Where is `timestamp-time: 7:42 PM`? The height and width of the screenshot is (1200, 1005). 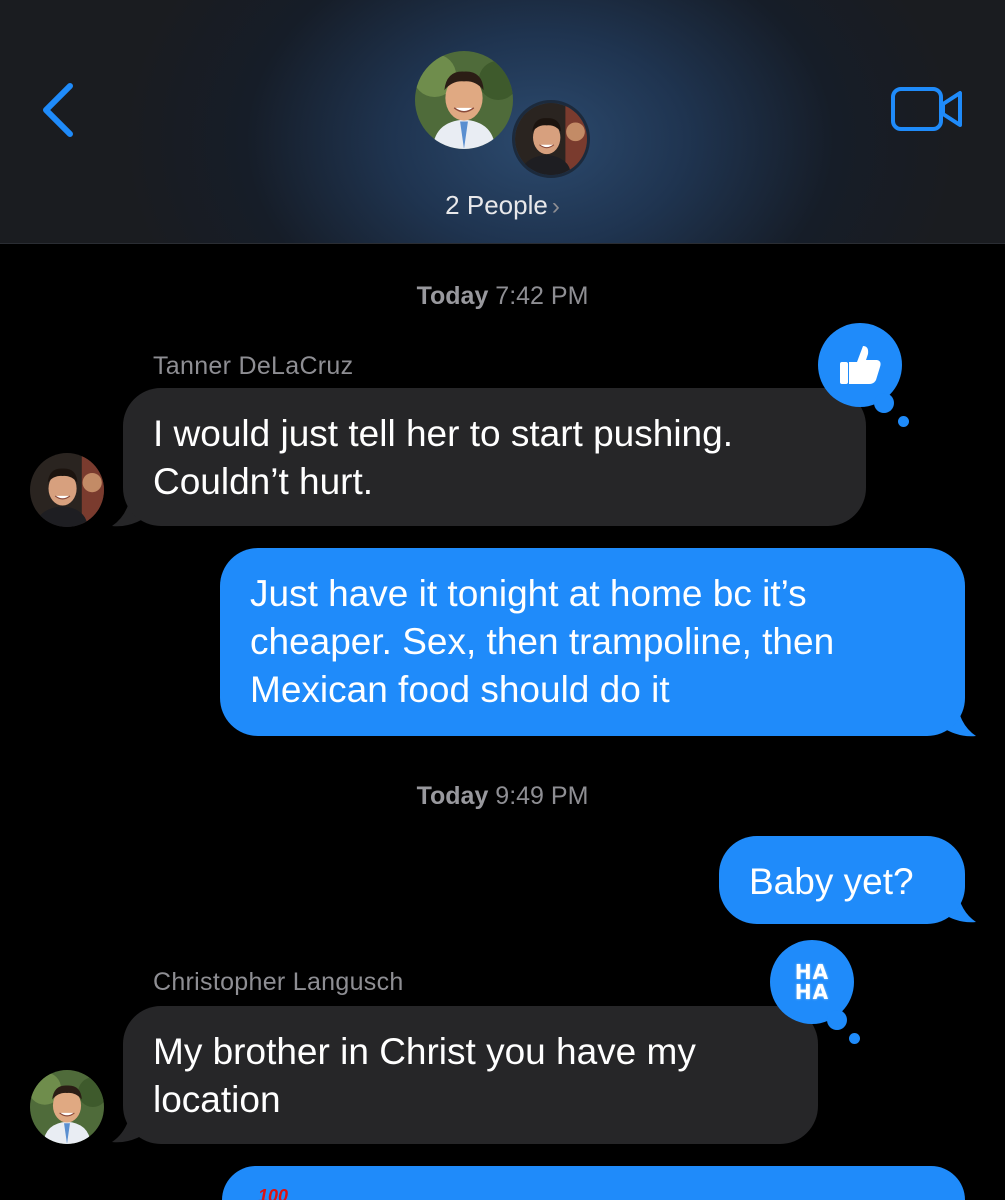 timestamp-time: 7:42 PM is located at coordinates (542, 296).